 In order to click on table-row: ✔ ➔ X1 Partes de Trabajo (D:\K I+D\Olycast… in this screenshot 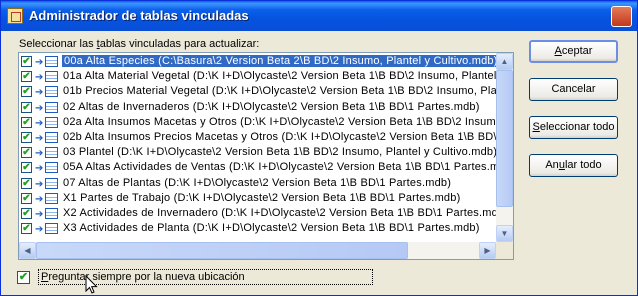, I will do `click(257, 198)`.